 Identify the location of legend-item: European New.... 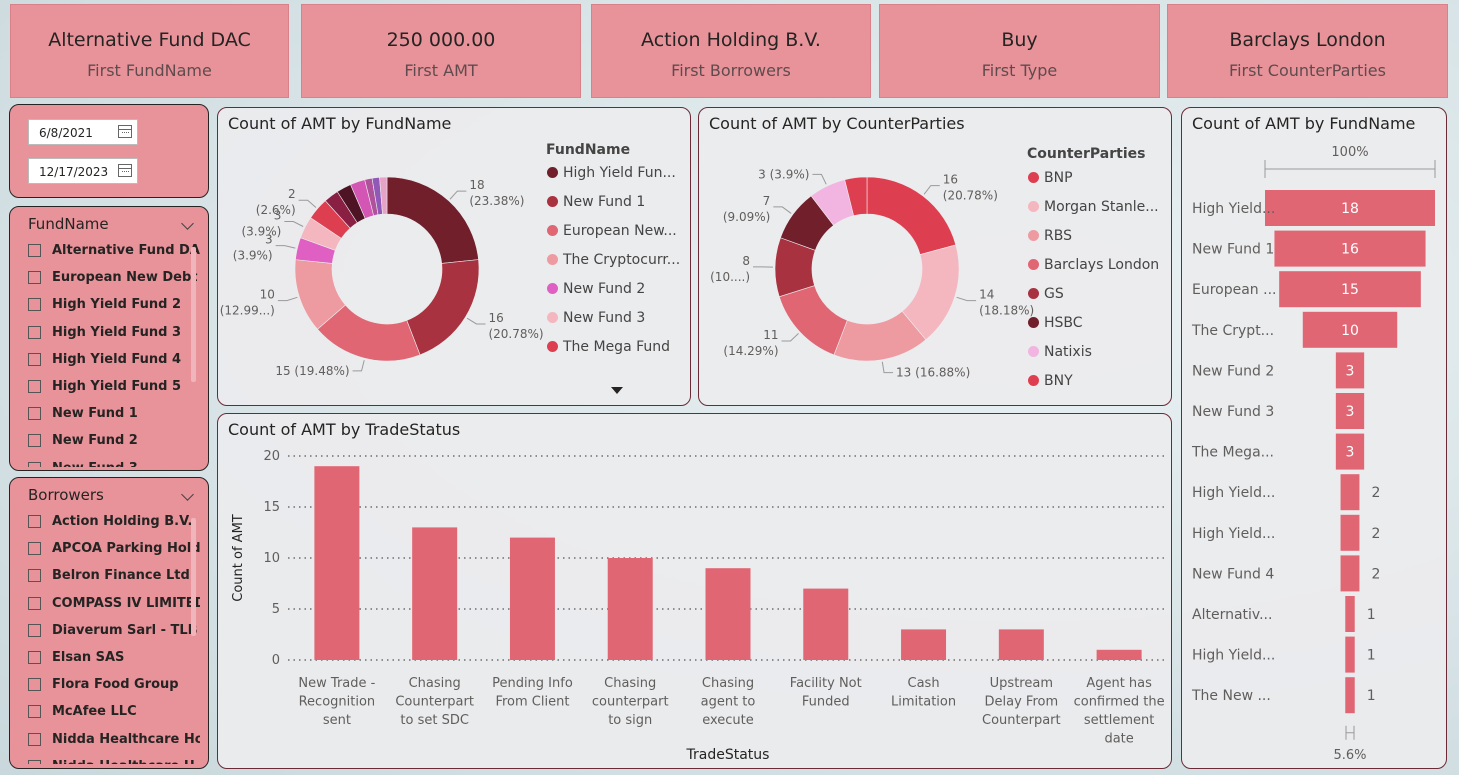
(612, 231).